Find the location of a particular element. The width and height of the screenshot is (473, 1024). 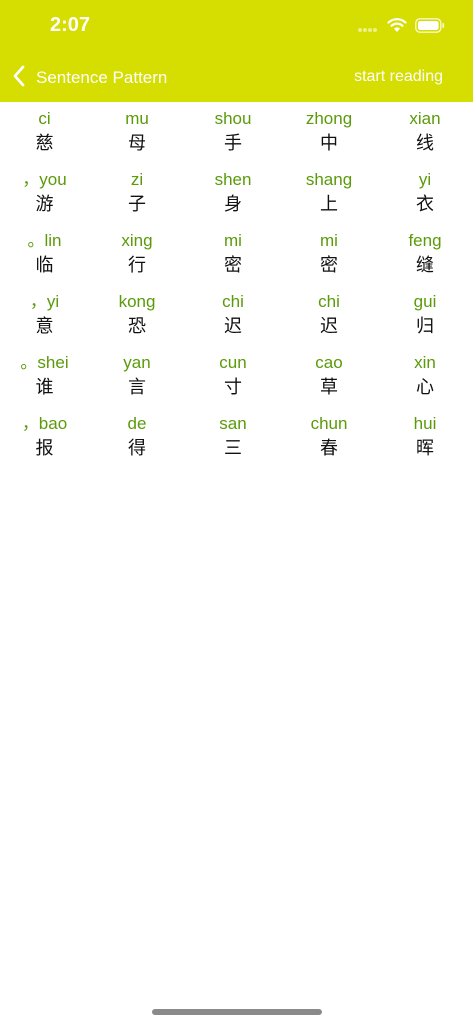

hanzi-label: 谁 is located at coordinates (44, 387).